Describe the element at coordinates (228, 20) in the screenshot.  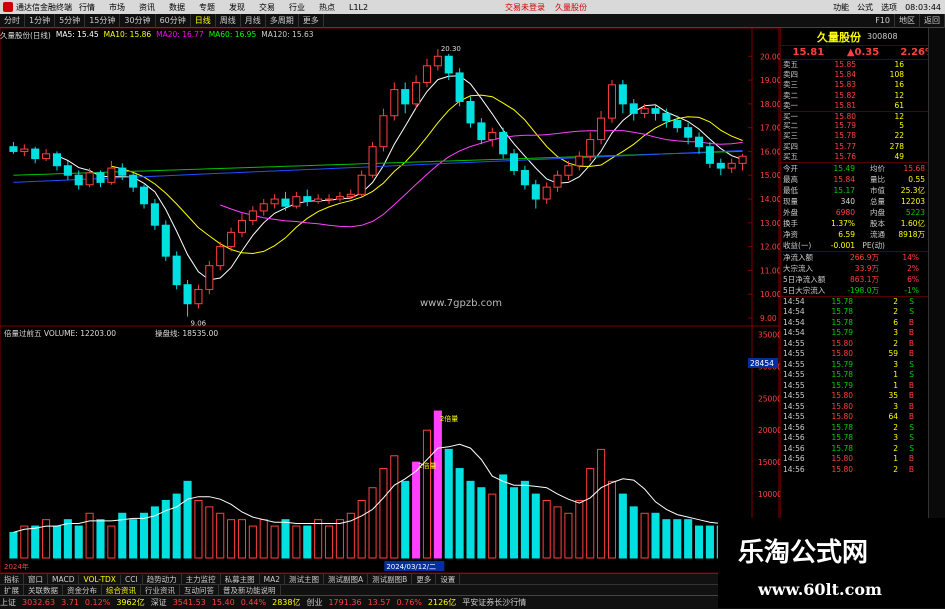
I see `period-tab: 周线` at that location.